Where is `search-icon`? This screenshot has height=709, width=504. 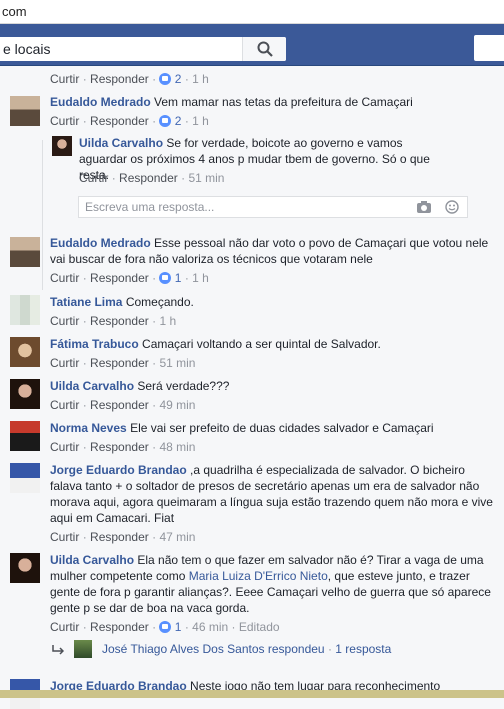
search-icon is located at coordinates (265, 49).